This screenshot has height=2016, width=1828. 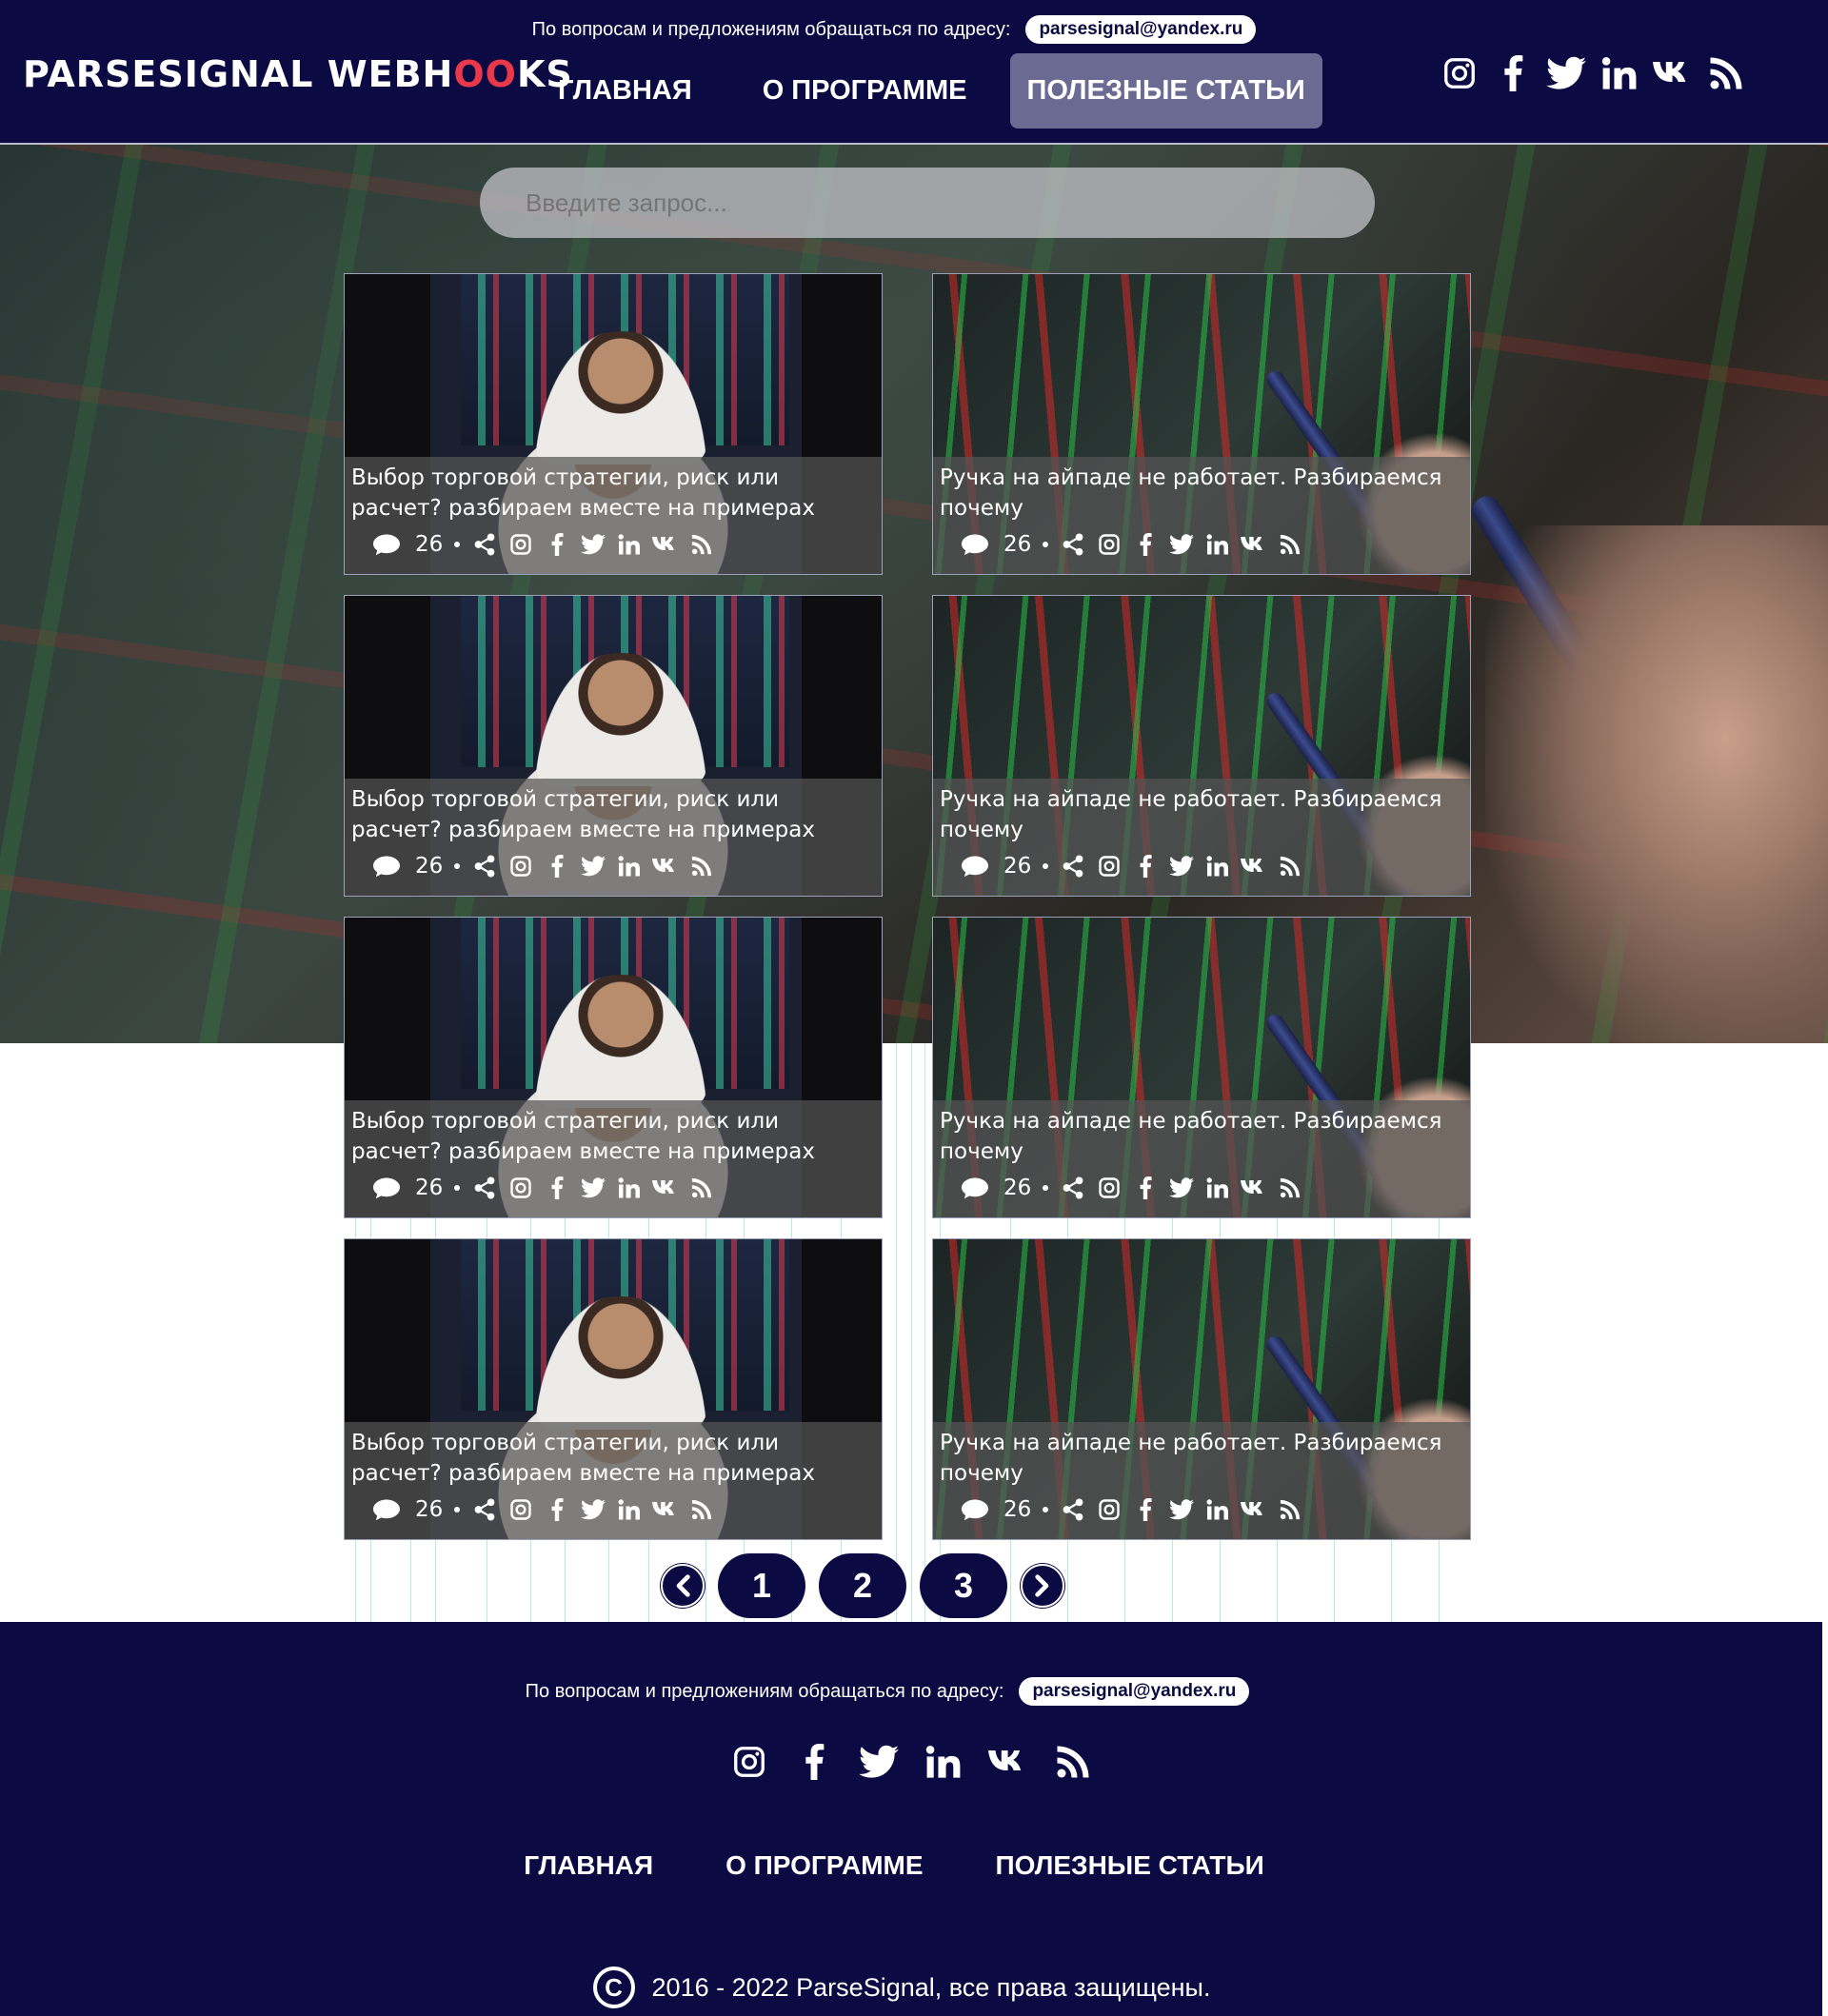 I want to click on prev-page-button, so click(x=683, y=1586).